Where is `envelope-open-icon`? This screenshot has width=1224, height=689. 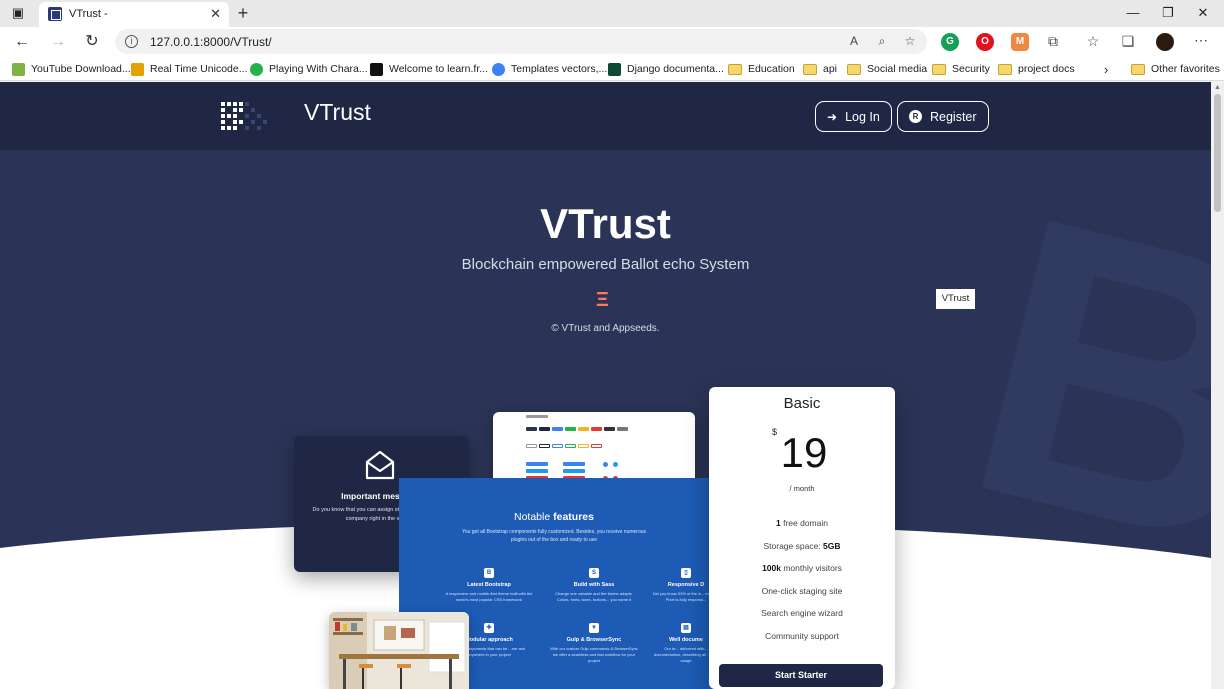 envelope-open-icon is located at coordinates (380, 465).